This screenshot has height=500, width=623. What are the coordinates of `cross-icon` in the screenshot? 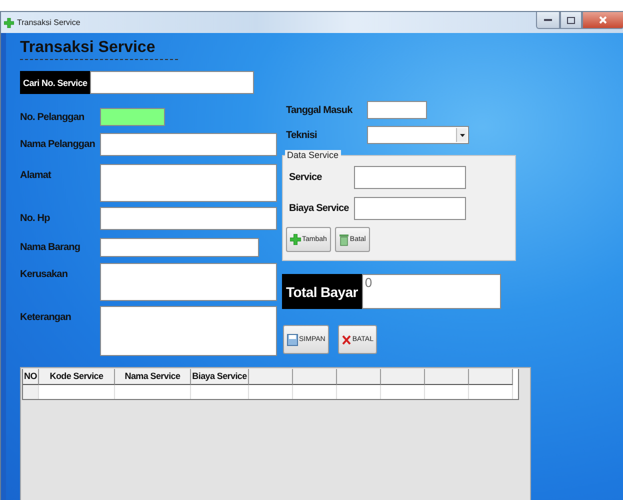 It's located at (347, 339).